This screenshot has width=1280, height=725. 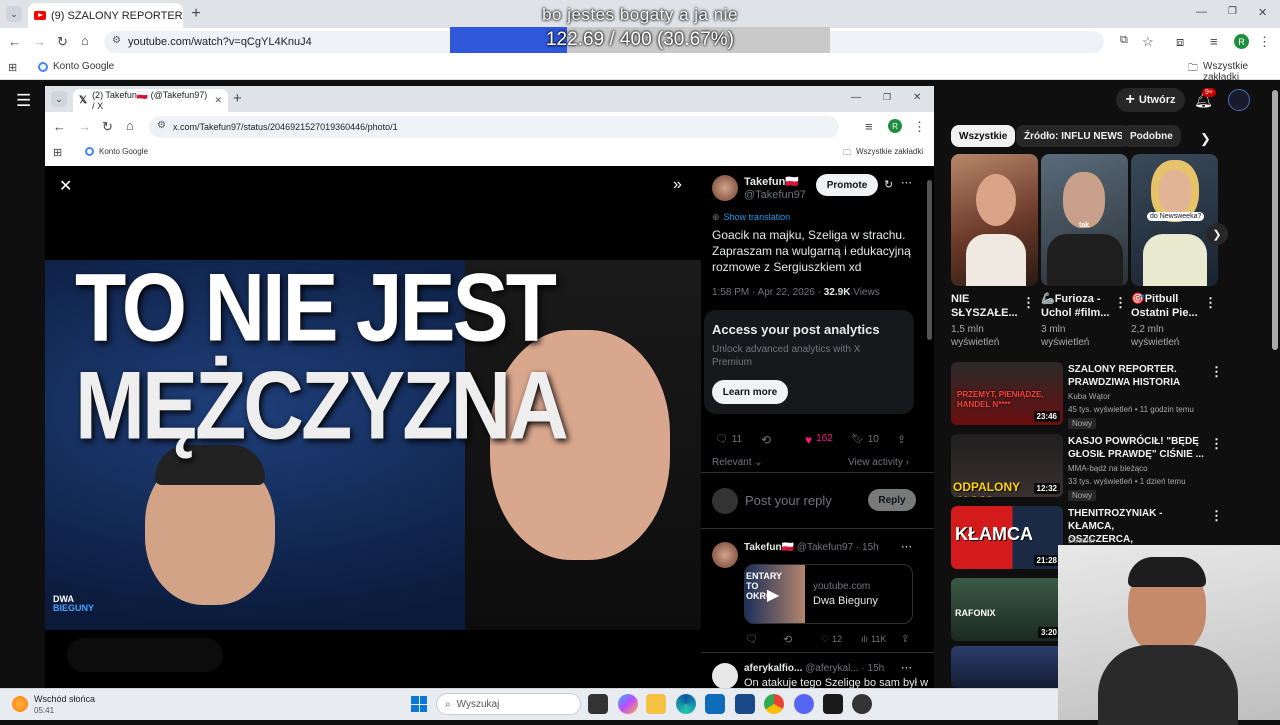 I want to click on reply-button: Reply, so click(x=892, y=500).